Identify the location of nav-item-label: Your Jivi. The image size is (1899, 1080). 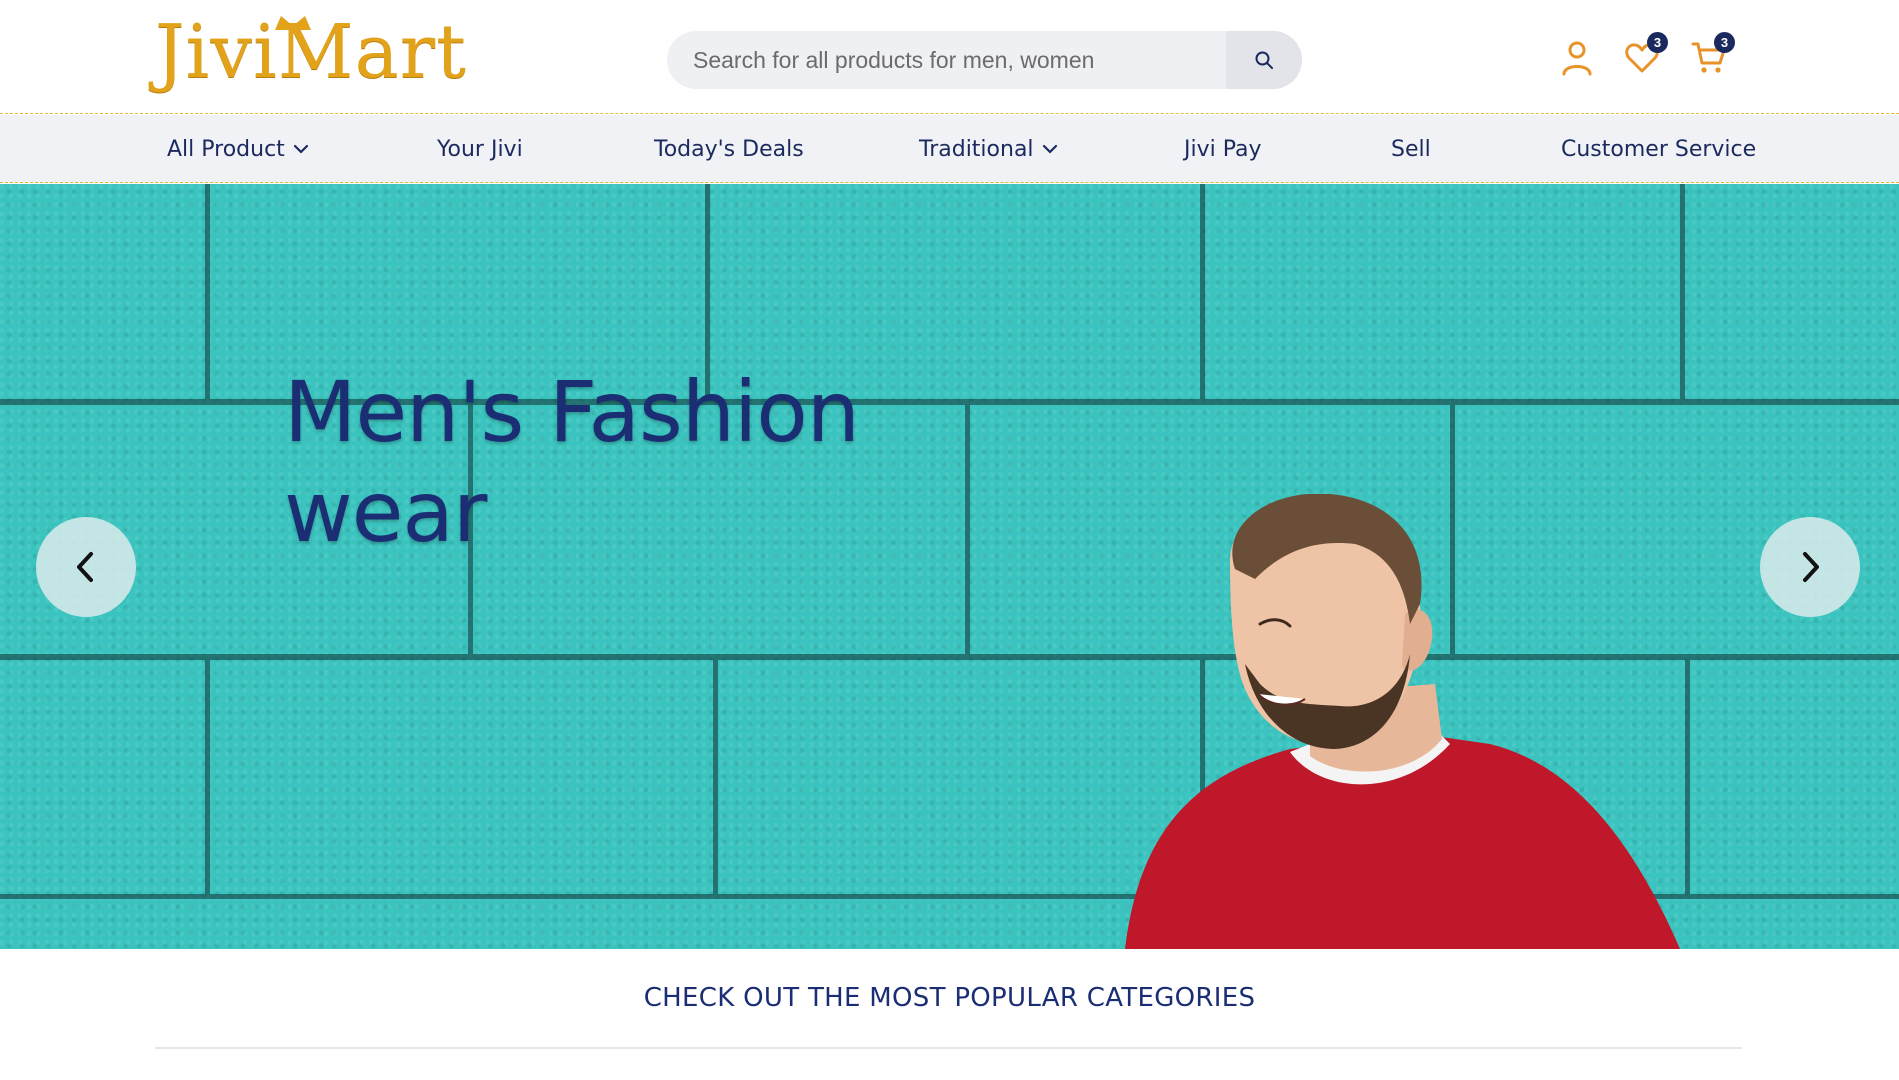
(480, 149).